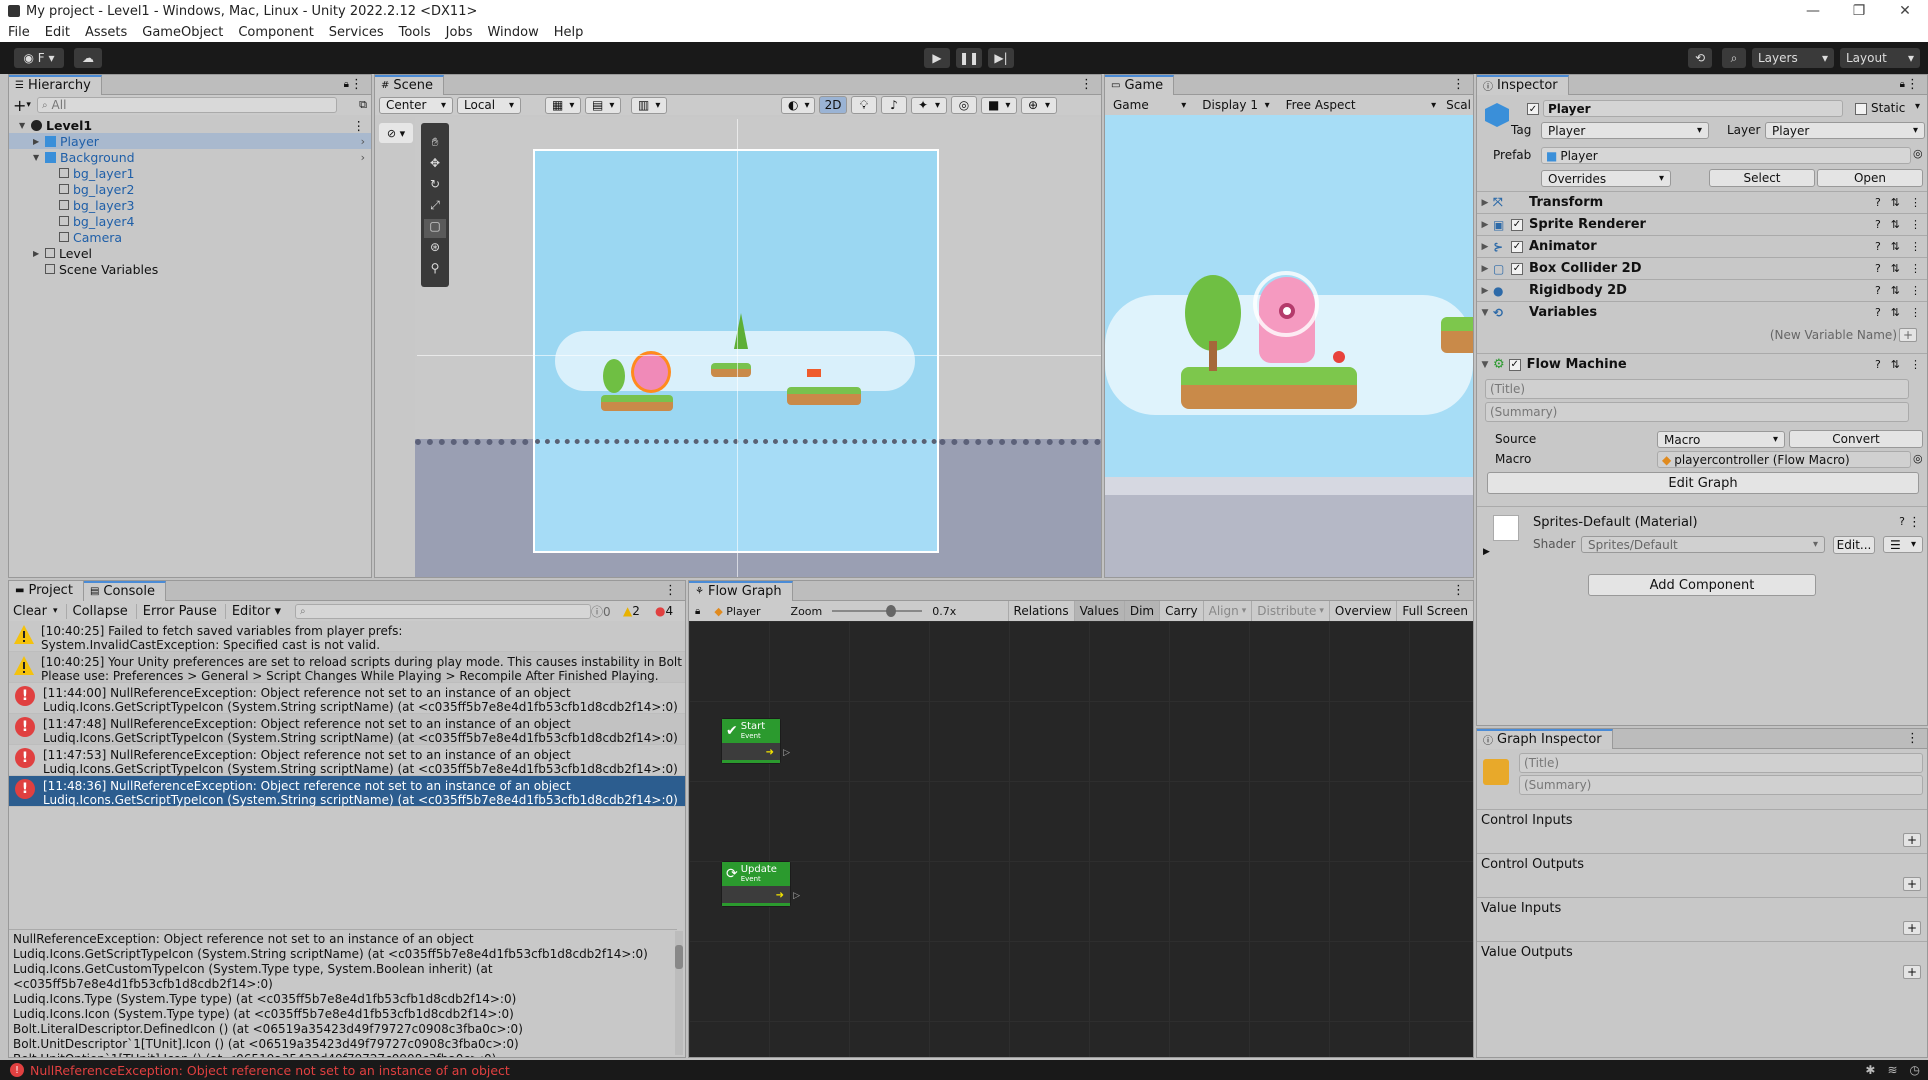  What do you see at coordinates (891, 611) in the screenshot?
I see `zoom-slider-handle` at bounding box center [891, 611].